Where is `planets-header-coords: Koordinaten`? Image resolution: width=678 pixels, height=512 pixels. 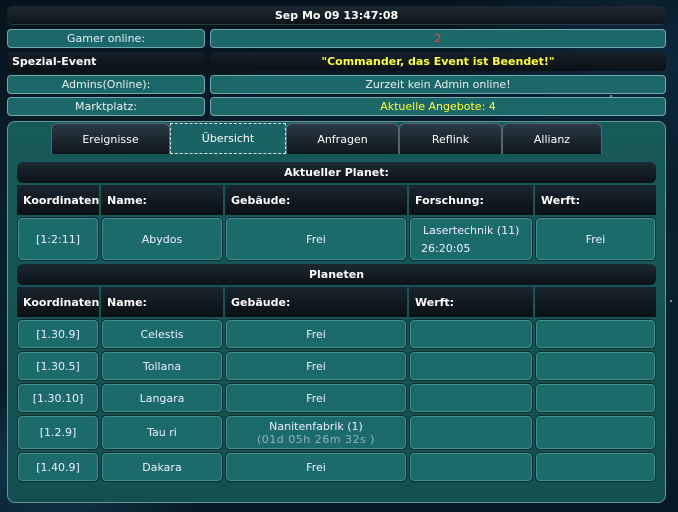
planets-header-coords: Koordinaten is located at coordinates (58, 302).